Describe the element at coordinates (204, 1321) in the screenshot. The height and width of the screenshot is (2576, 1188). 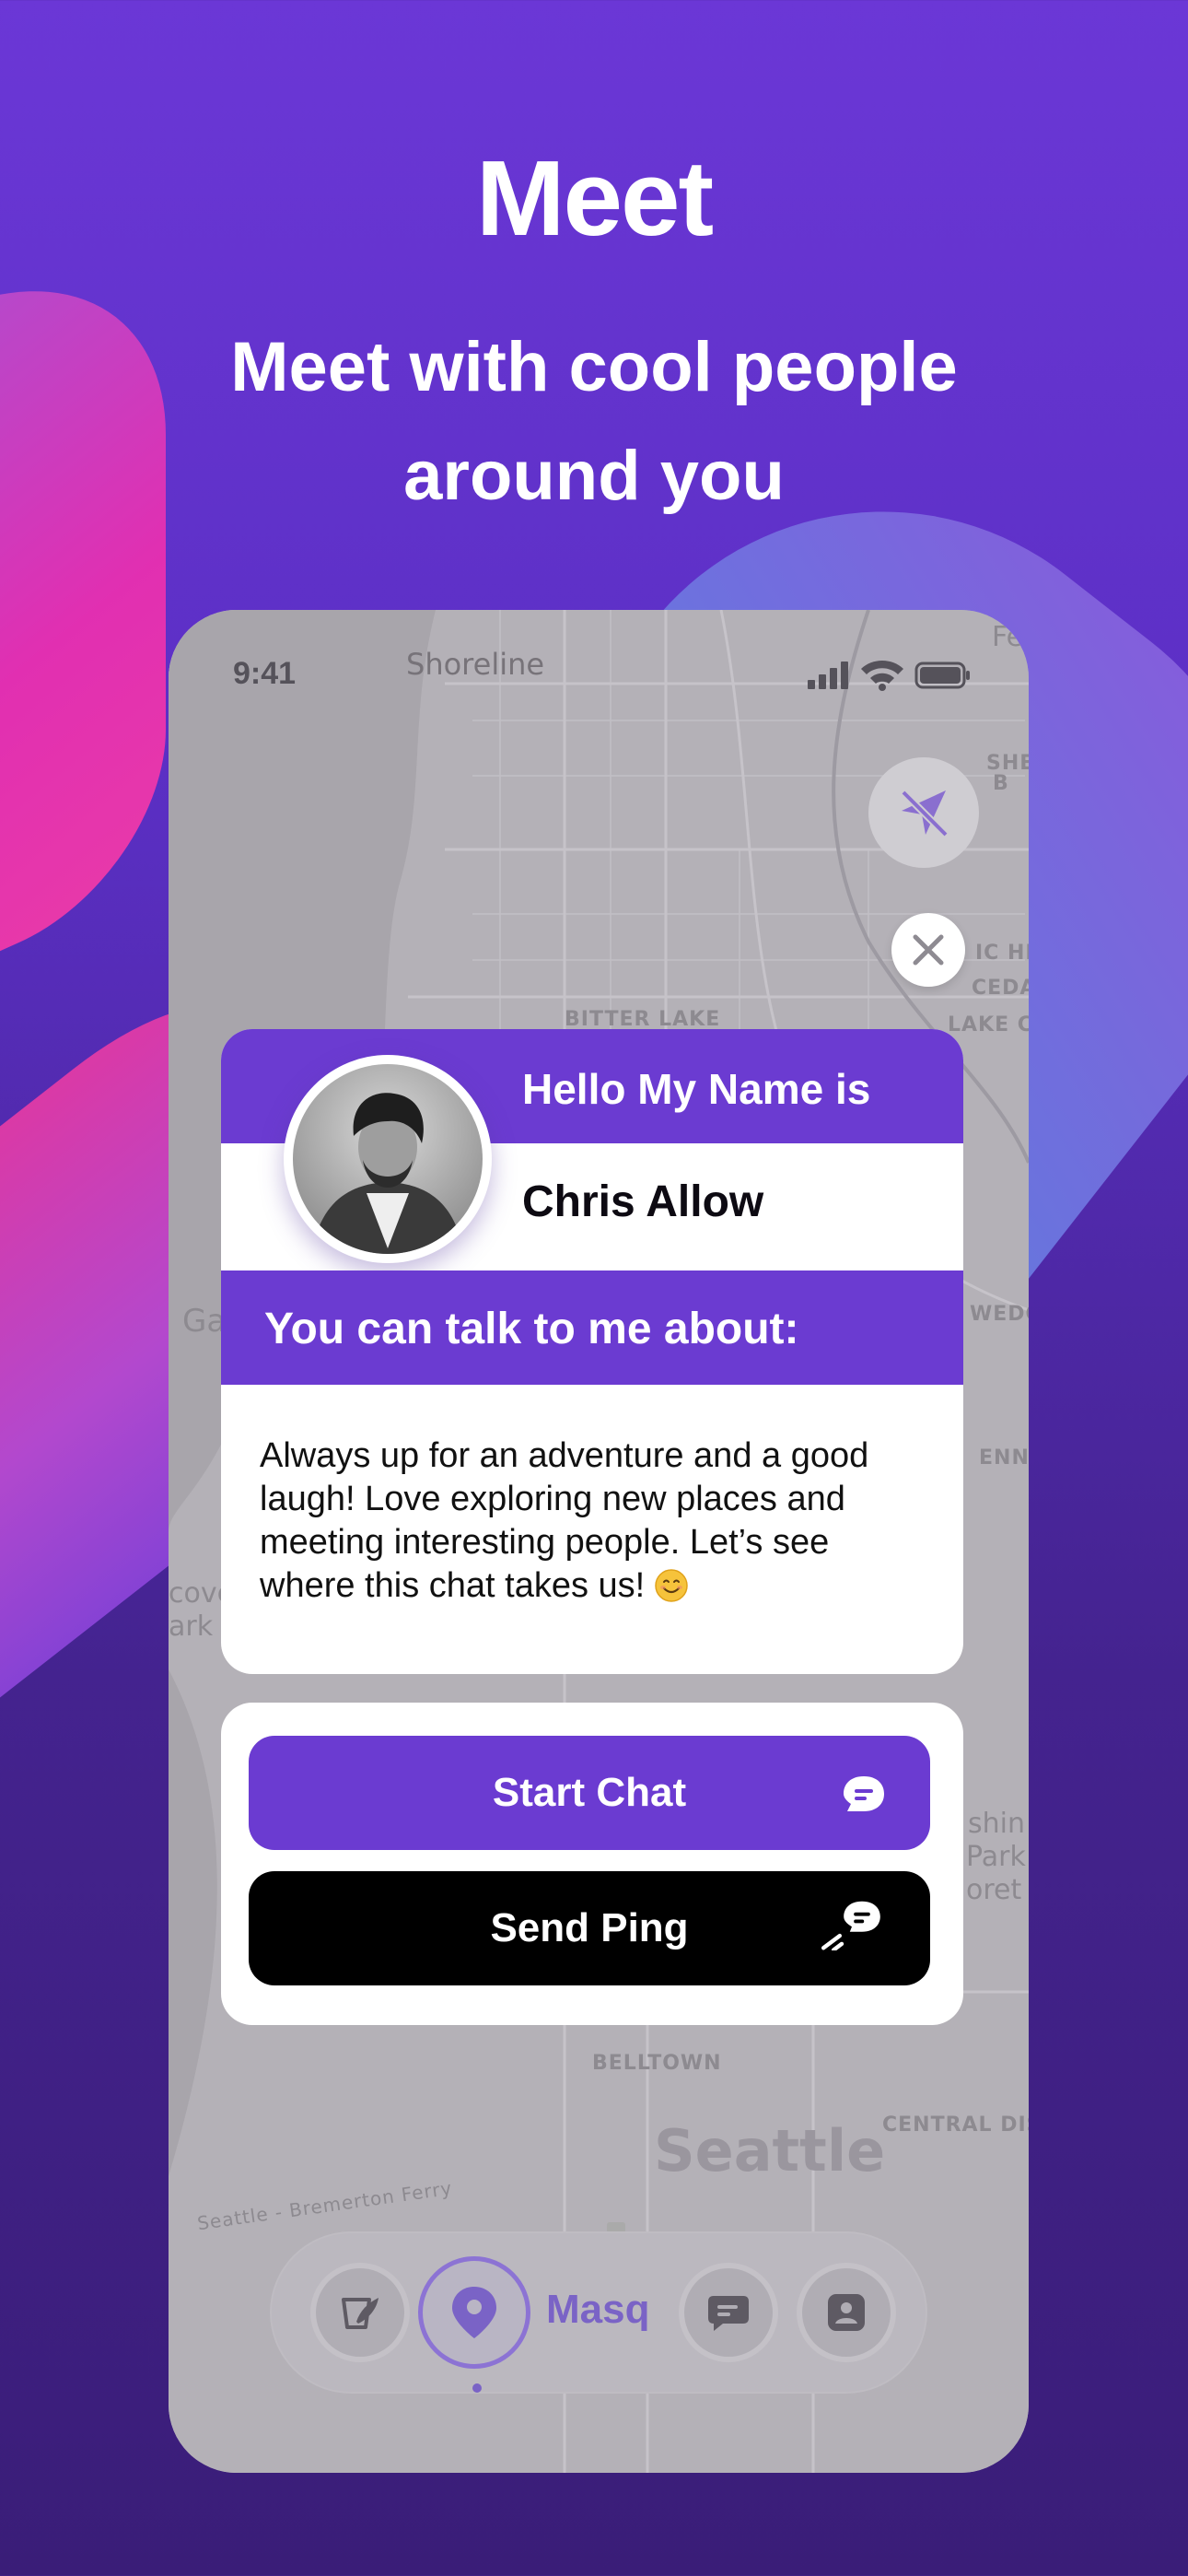
I see `map-label: Ga` at that location.